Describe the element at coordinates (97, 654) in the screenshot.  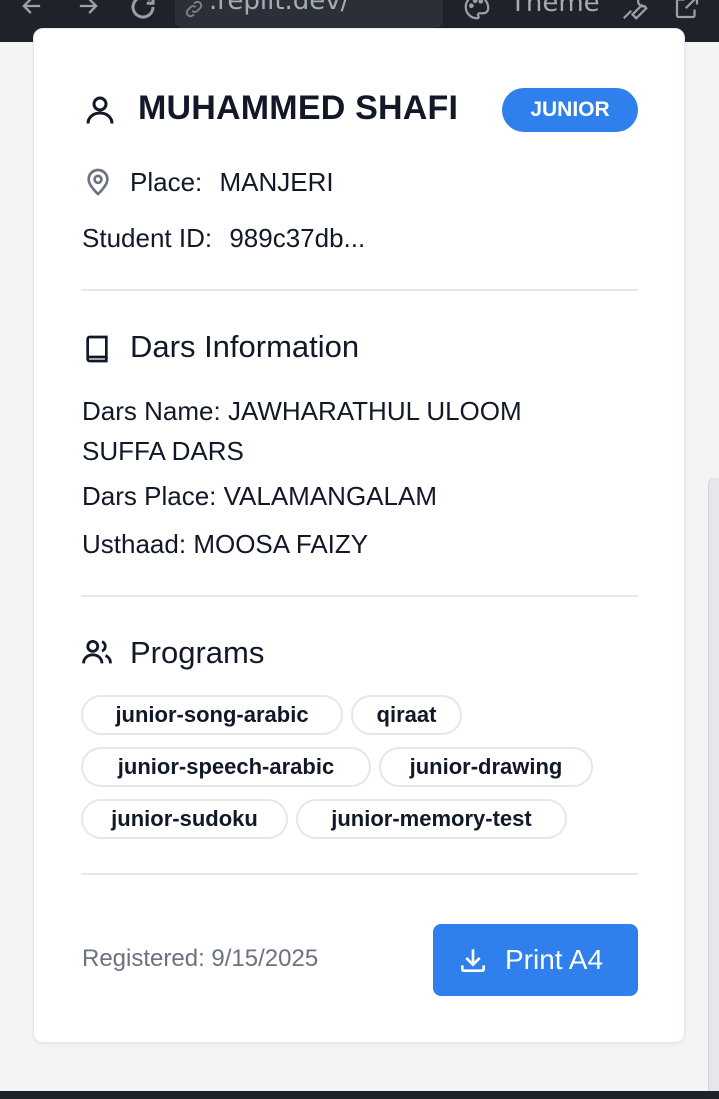
I see `users-icon` at that location.